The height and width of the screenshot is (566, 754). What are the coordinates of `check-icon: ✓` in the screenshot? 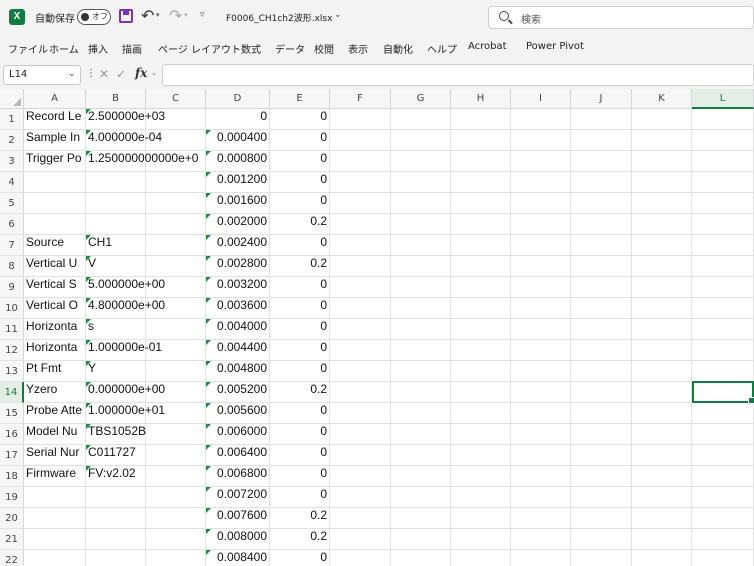 It's located at (121, 74).